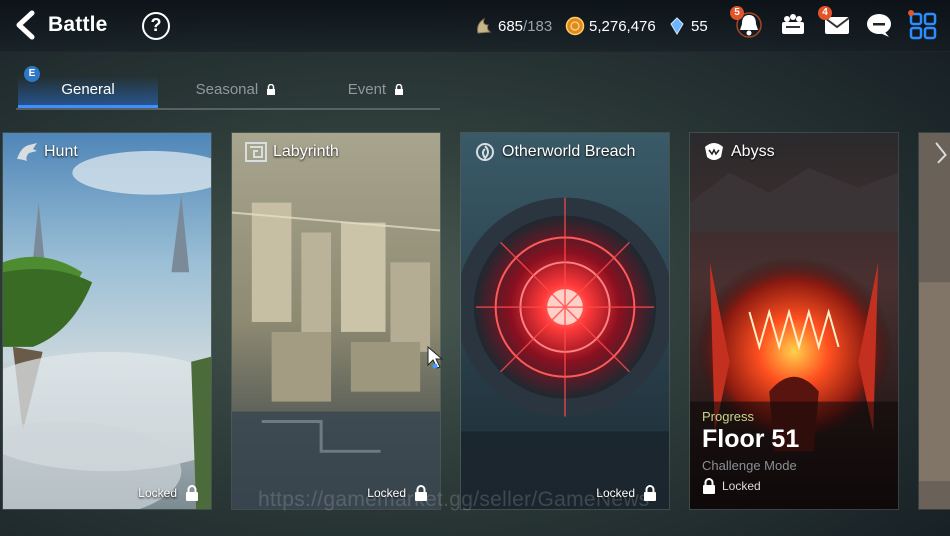 Image resolution: width=950 pixels, height=536 pixels. I want to click on floor-value: Floor 51, so click(751, 439).